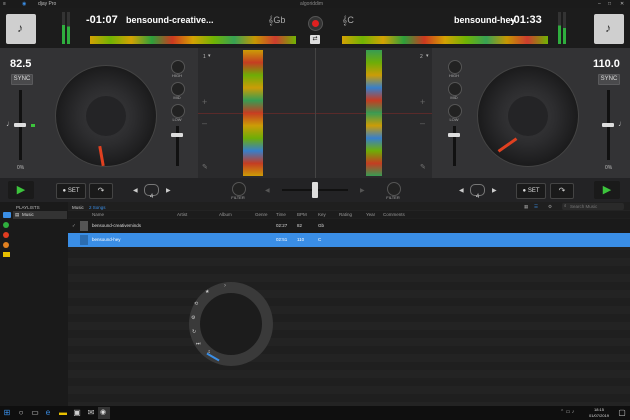 Image resolution: width=630 pixels, height=420 pixels. What do you see at coordinates (77, 413) in the screenshot?
I see `store-icon: ▣` at bounding box center [77, 413].